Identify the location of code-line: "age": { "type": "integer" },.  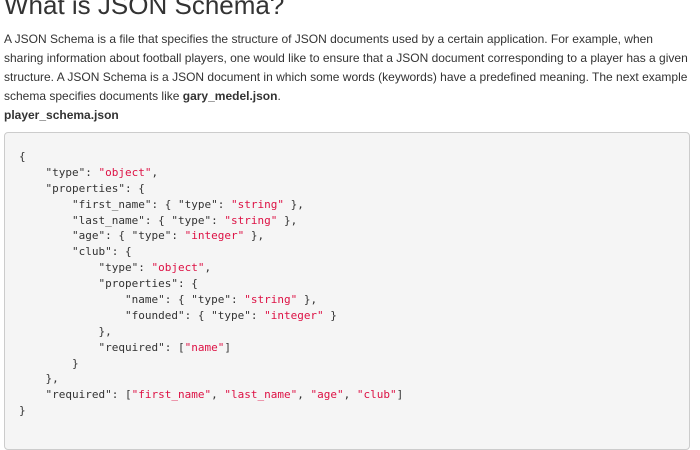
(354, 236).